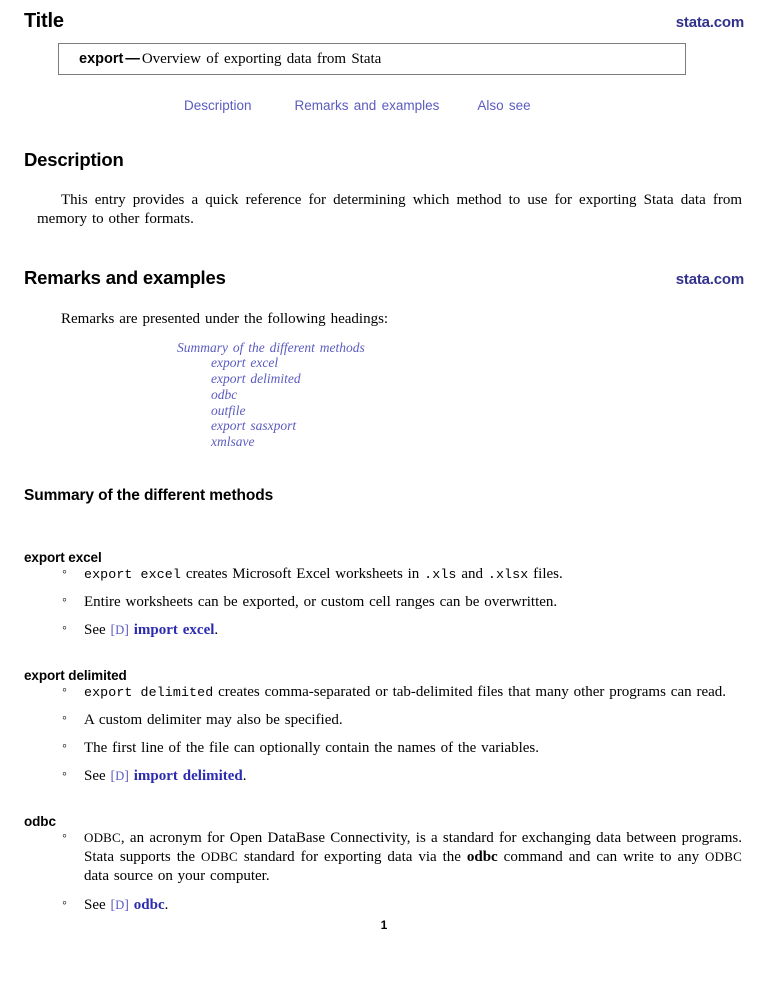 The height and width of the screenshot is (994, 768). I want to click on nav-link-description: Description, so click(218, 105).